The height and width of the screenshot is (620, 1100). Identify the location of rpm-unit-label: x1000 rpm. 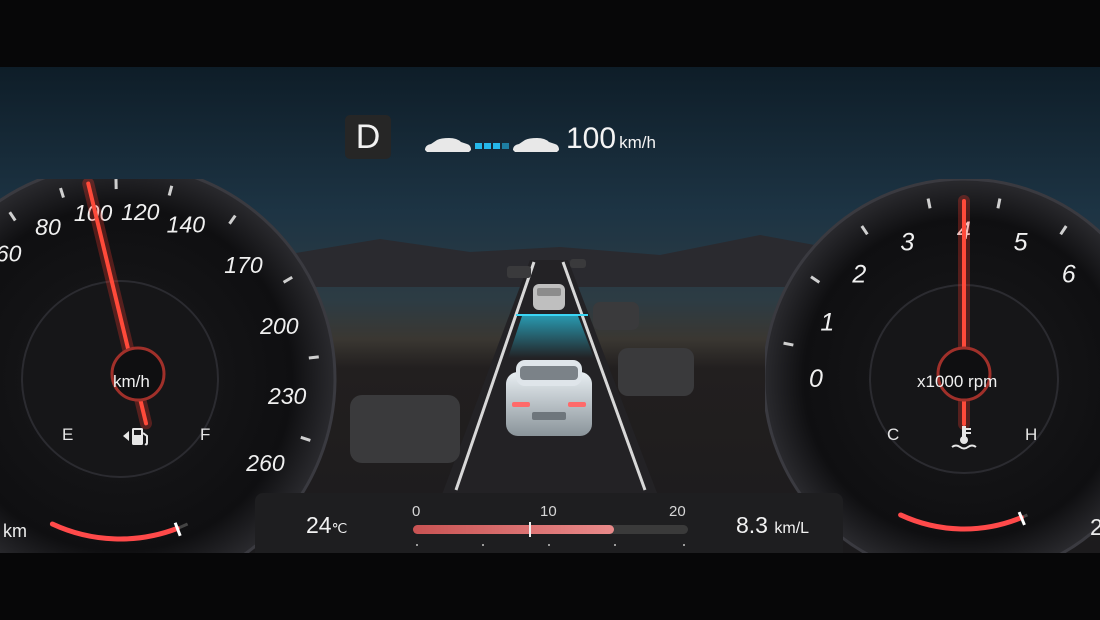
(957, 381).